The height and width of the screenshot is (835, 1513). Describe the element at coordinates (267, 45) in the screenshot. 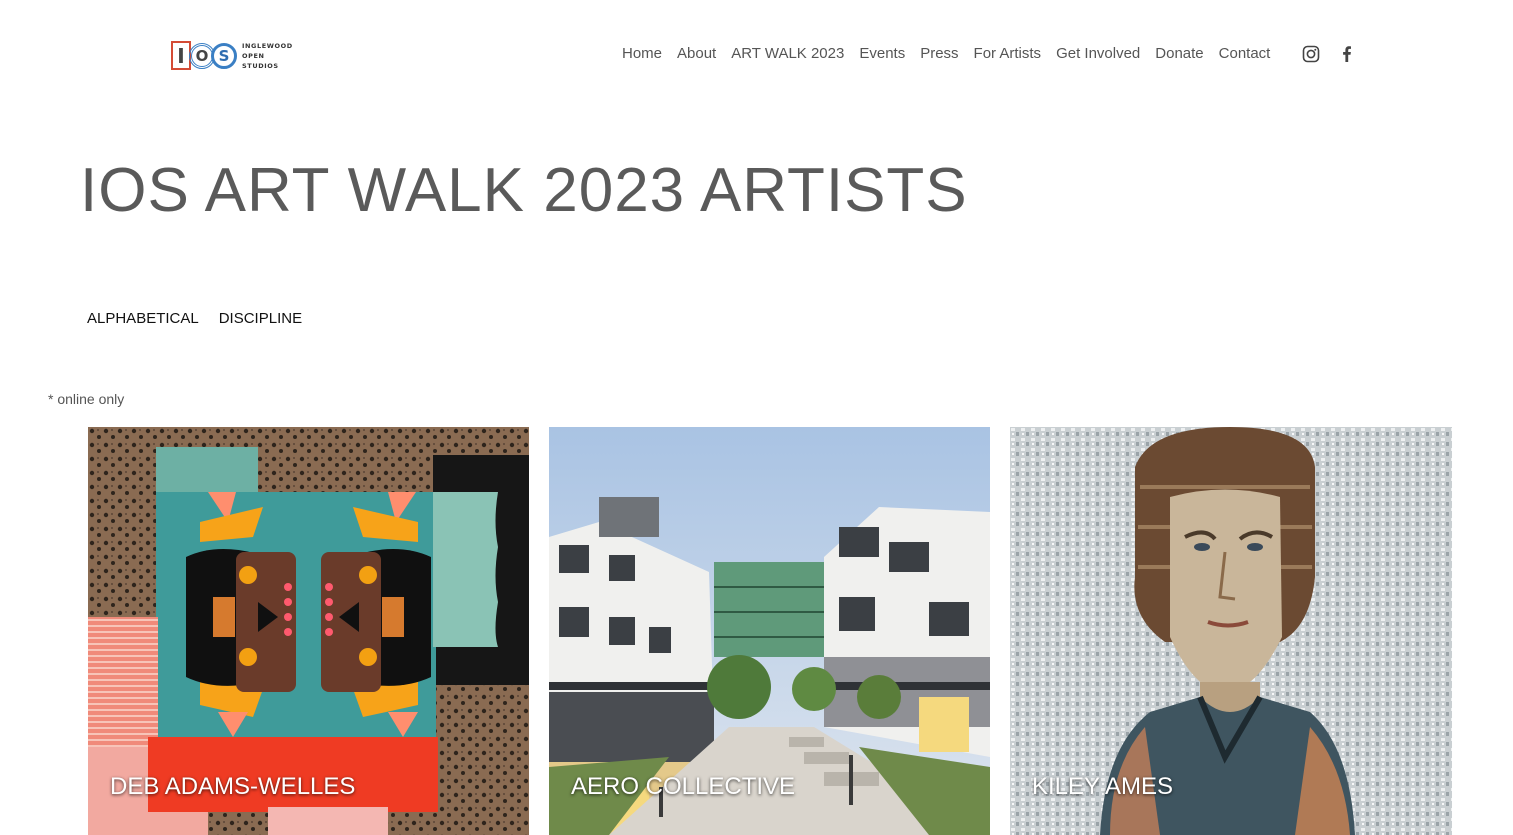

I see `logo-line-1: INGLEWOOD` at that location.